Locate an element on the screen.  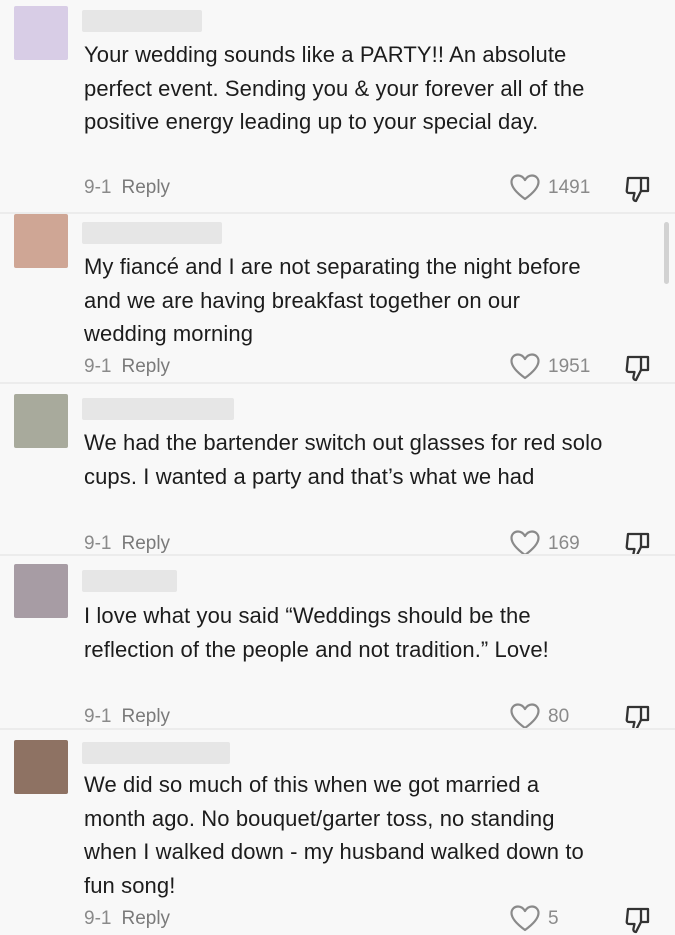
like-count: 1491 is located at coordinates (569, 187).